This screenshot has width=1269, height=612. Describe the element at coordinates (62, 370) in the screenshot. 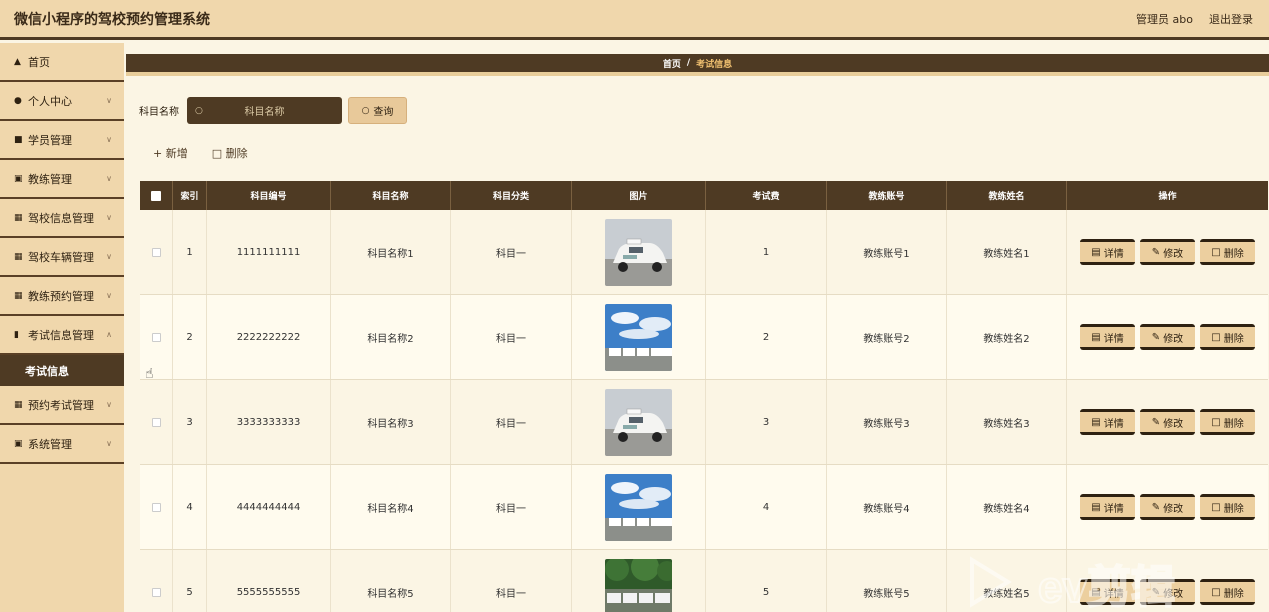

I see `sidebar-subitem-exam-info: 考试信息` at that location.